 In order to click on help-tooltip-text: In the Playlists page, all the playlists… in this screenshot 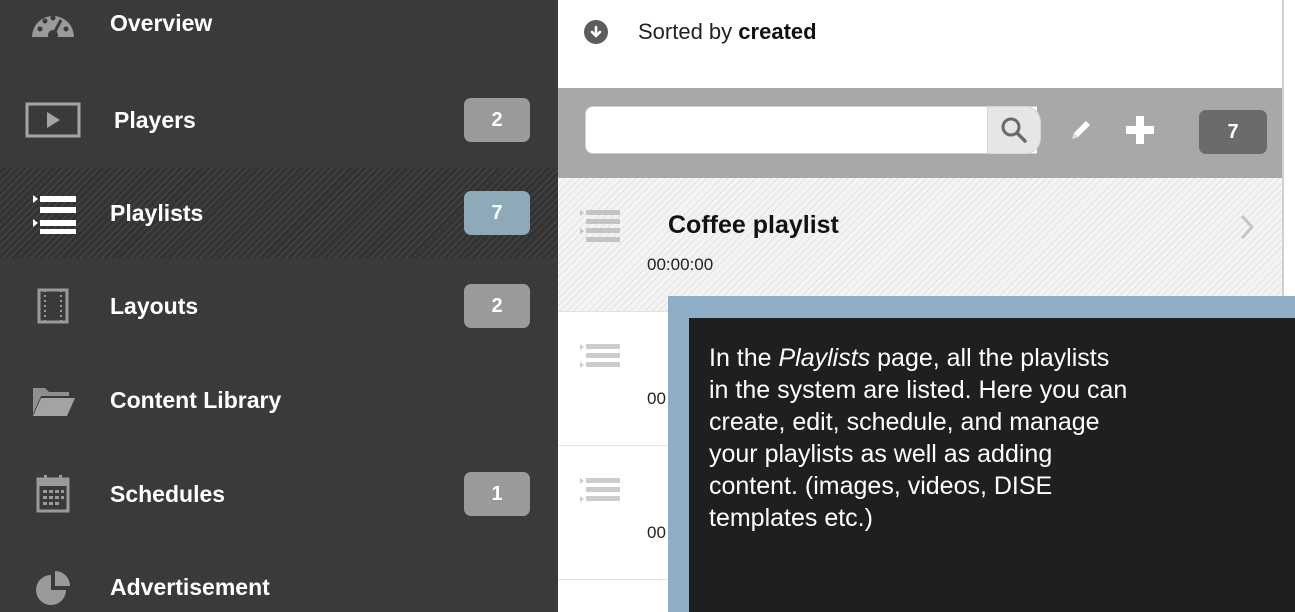, I will do `click(918, 438)`.